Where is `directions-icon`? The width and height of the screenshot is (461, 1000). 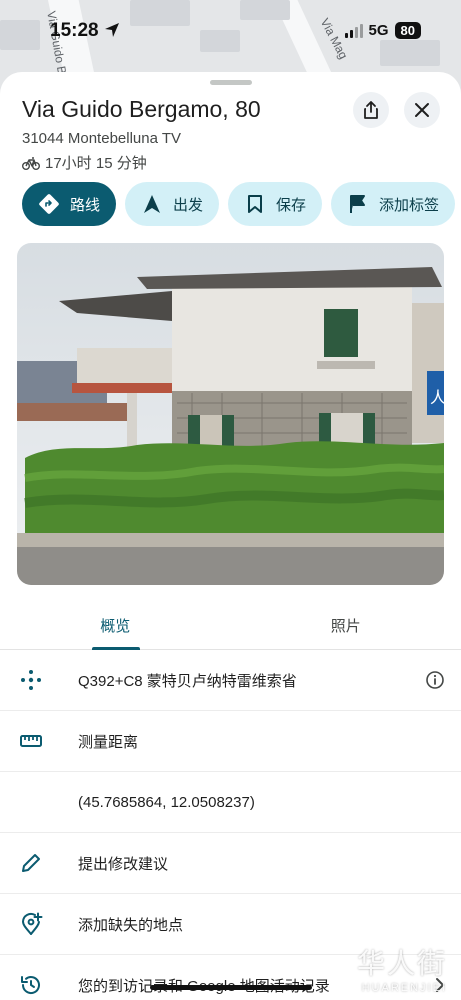 directions-icon is located at coordinates (49, 204).